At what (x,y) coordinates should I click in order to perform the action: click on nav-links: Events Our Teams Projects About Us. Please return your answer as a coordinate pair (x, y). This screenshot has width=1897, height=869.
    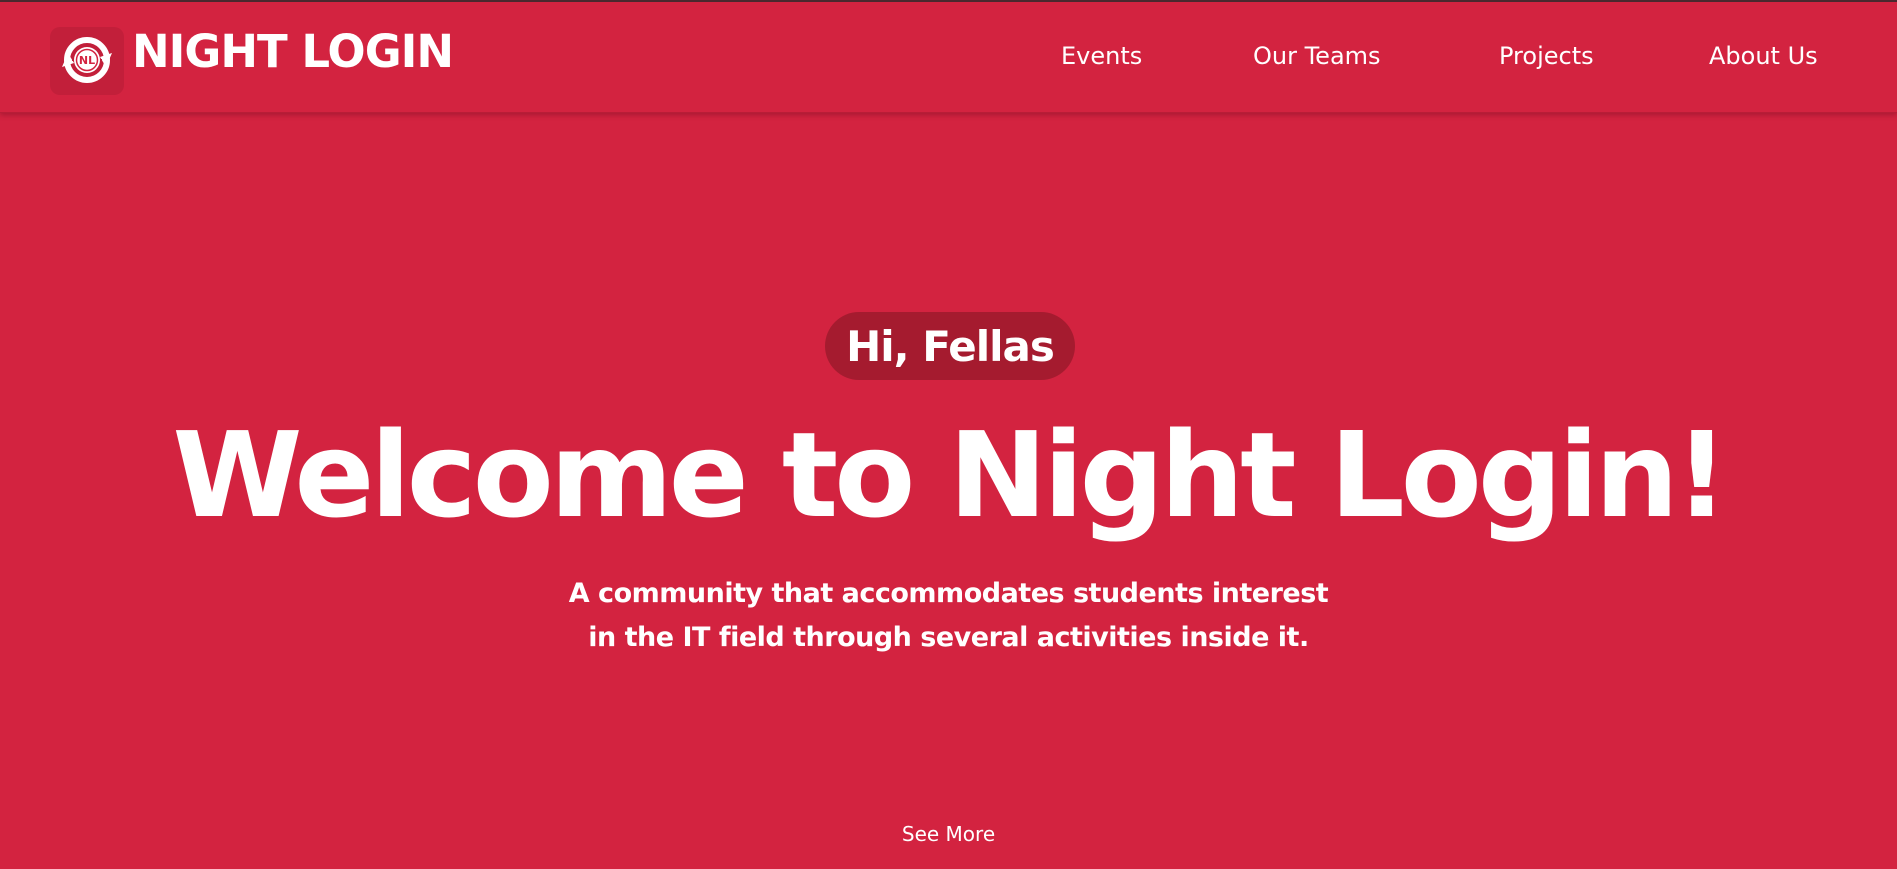
    Looking at the image, I should click on (948, 58).